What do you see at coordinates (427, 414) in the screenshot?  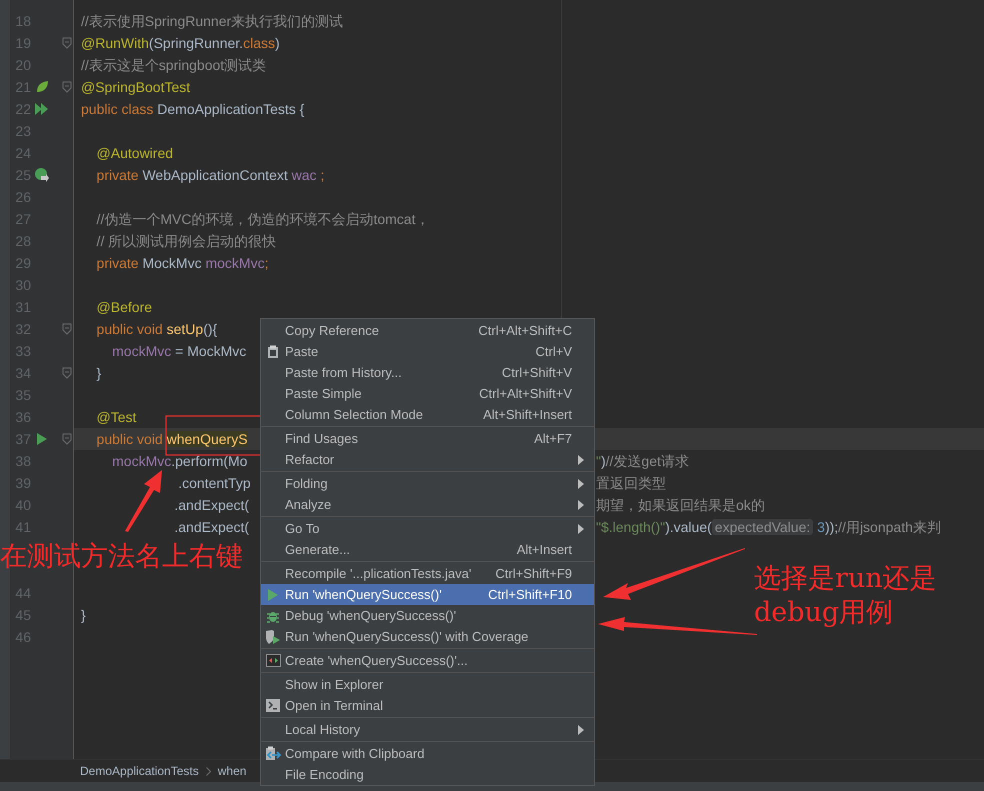 I see `menu-item: Column Selection Mode Alt+Shift+Insert` at bounding box center [427, 414].